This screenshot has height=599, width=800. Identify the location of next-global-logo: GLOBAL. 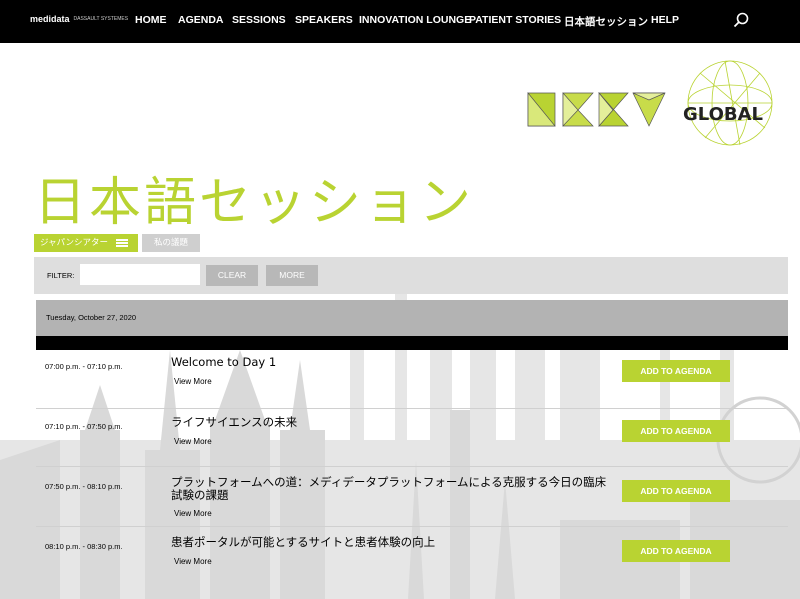
(650, 103).